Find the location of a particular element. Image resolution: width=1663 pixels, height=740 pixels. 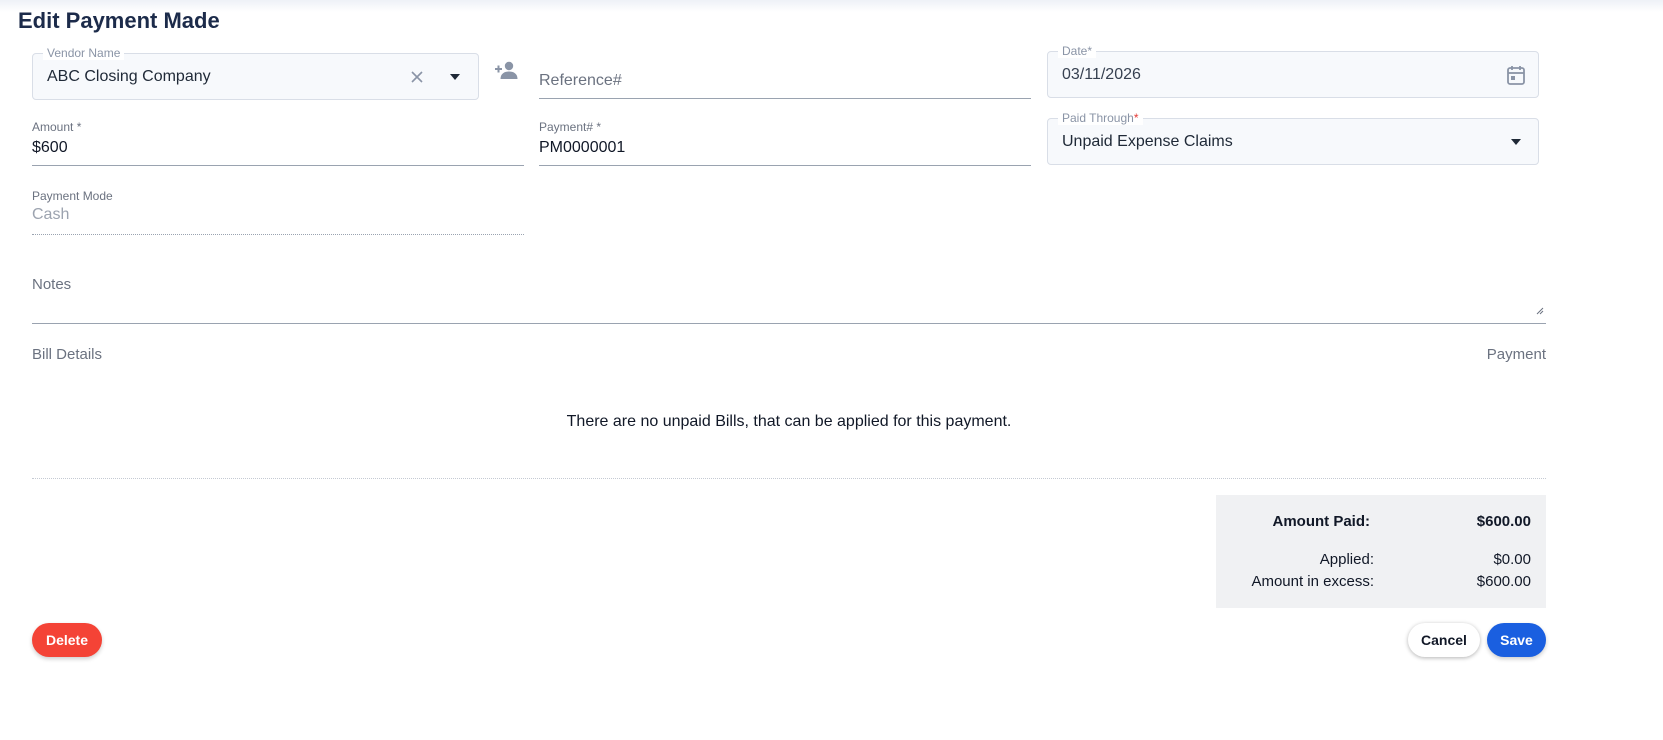

amount-paid-label: Amount Paid: is located at coordinates (1321, 521).